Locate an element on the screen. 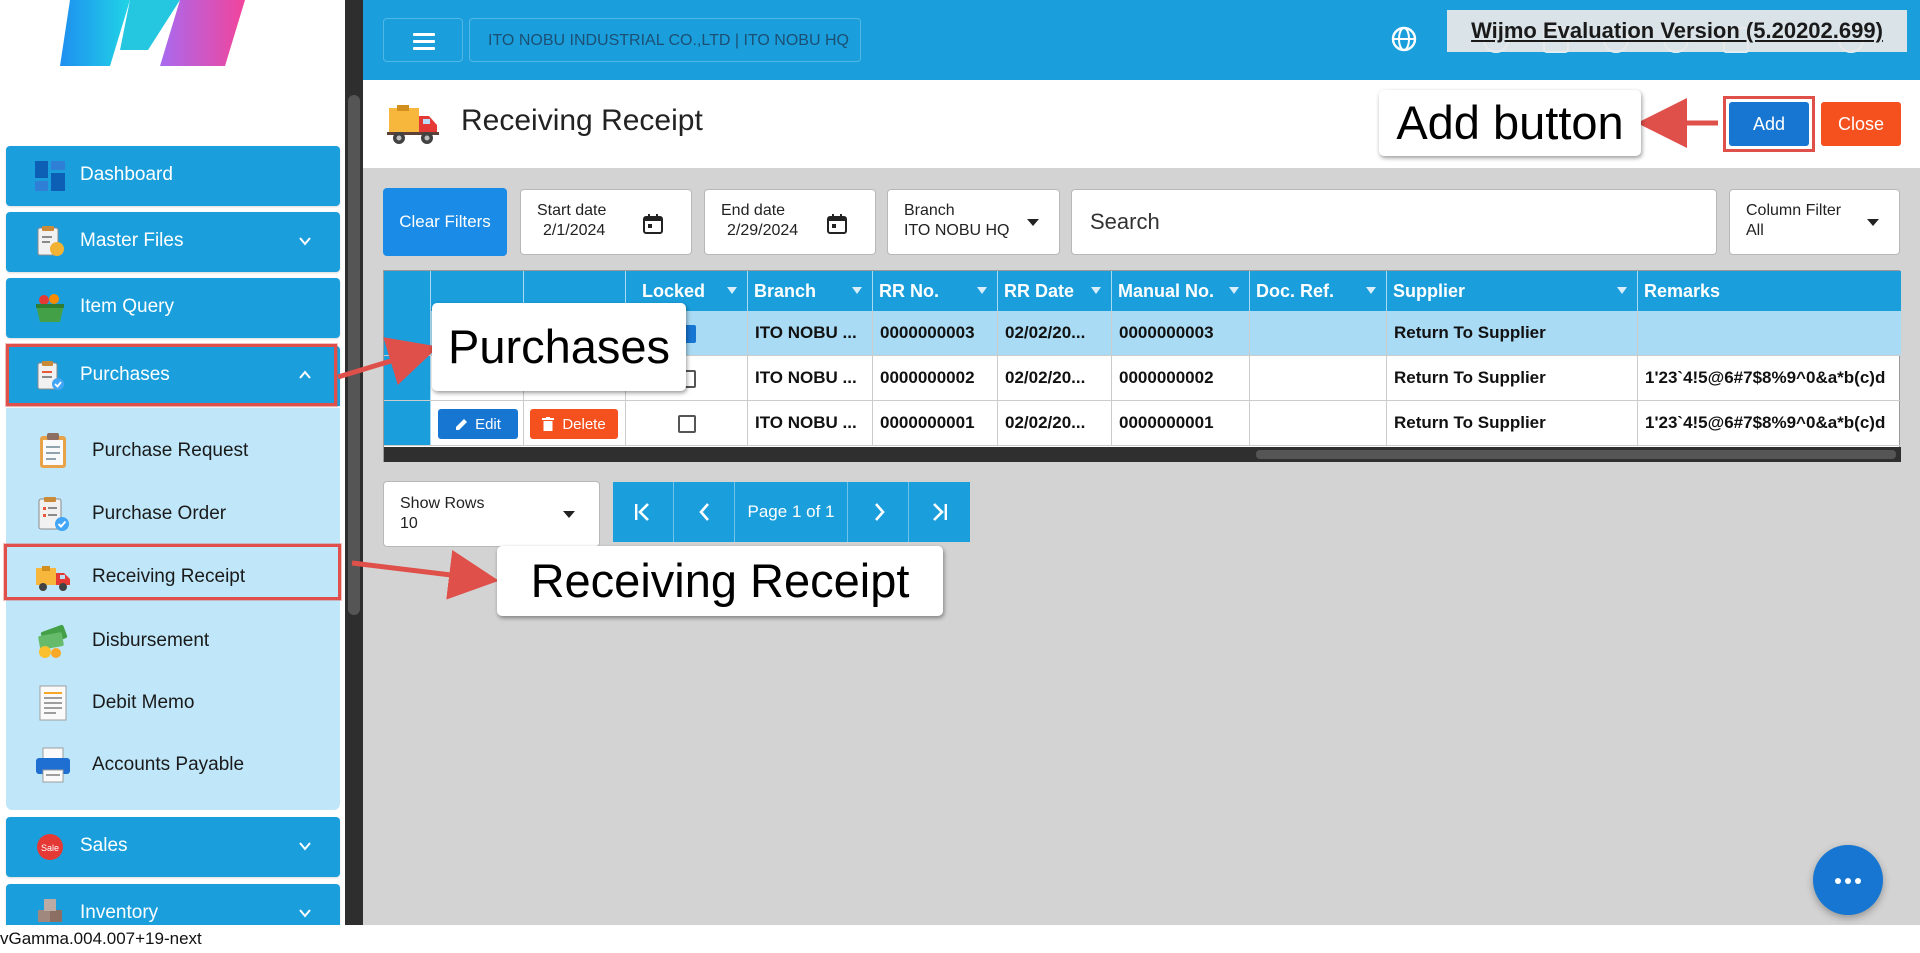  column-filter-select: Column Filter All is located at coordinates (1814, 222).